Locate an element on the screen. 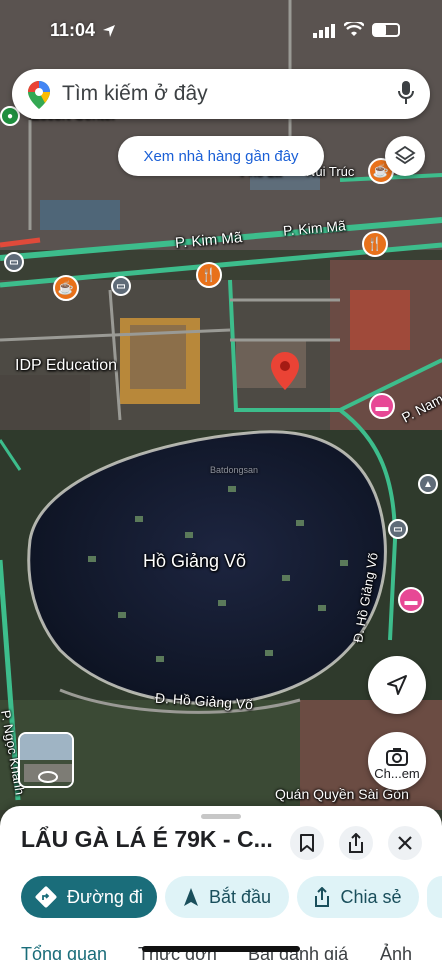 The height and width of the screenshot is (960, 442). microphone-icon is located at coordinates (406, 93).